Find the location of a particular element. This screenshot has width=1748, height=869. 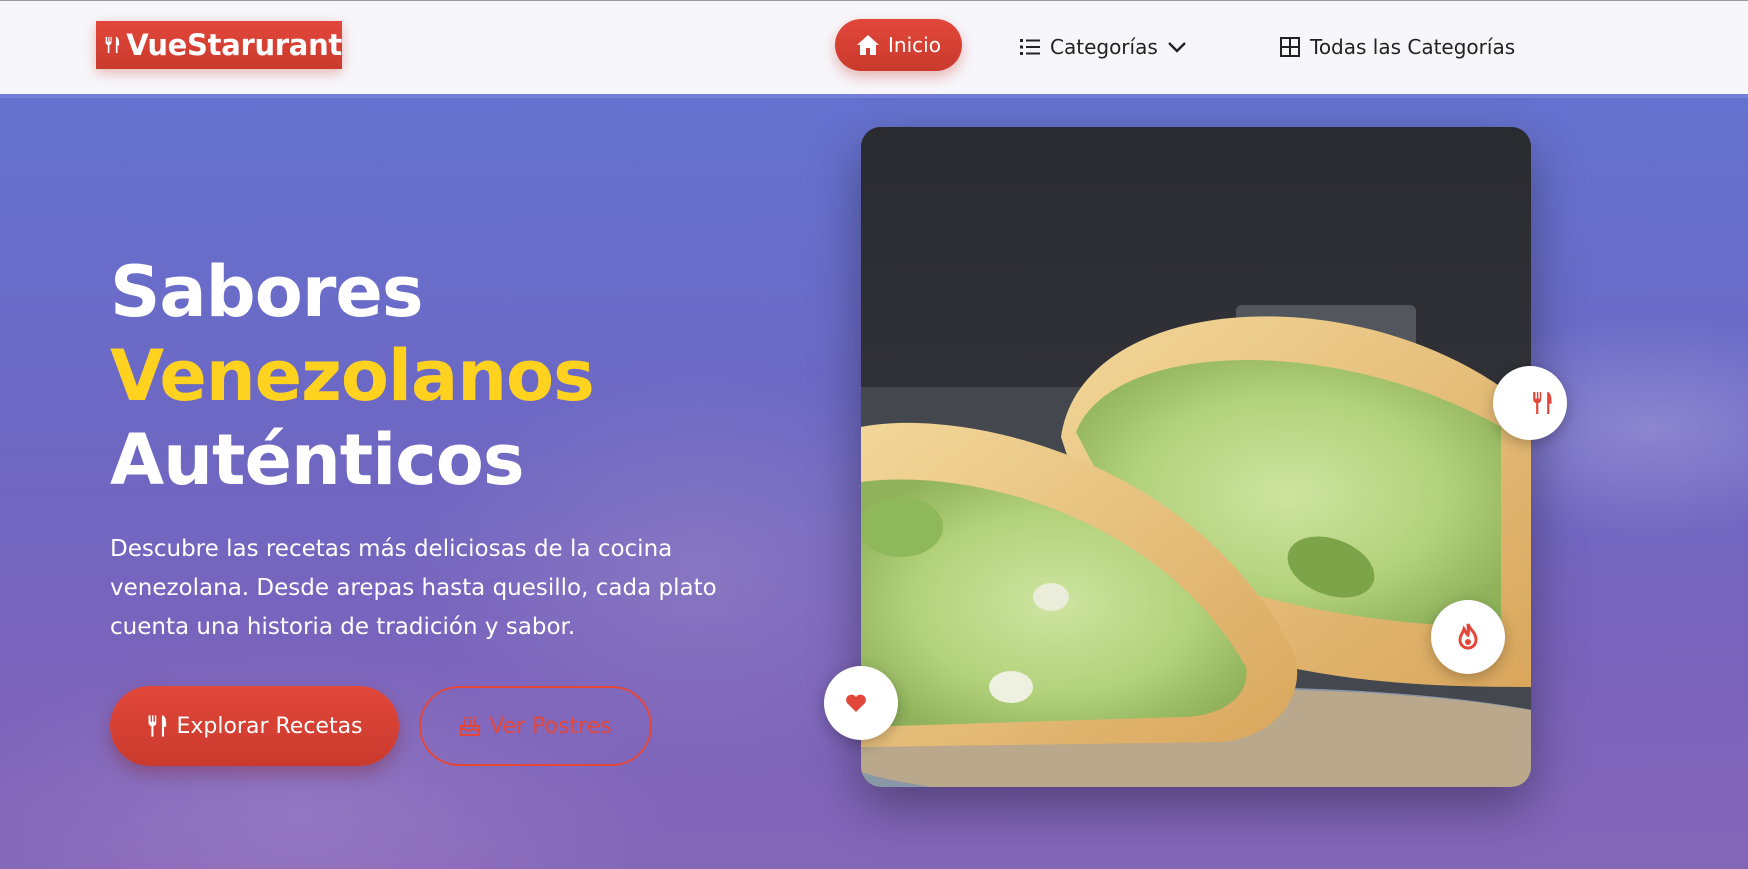

grid-icon is located at coordinates (1290, 47).